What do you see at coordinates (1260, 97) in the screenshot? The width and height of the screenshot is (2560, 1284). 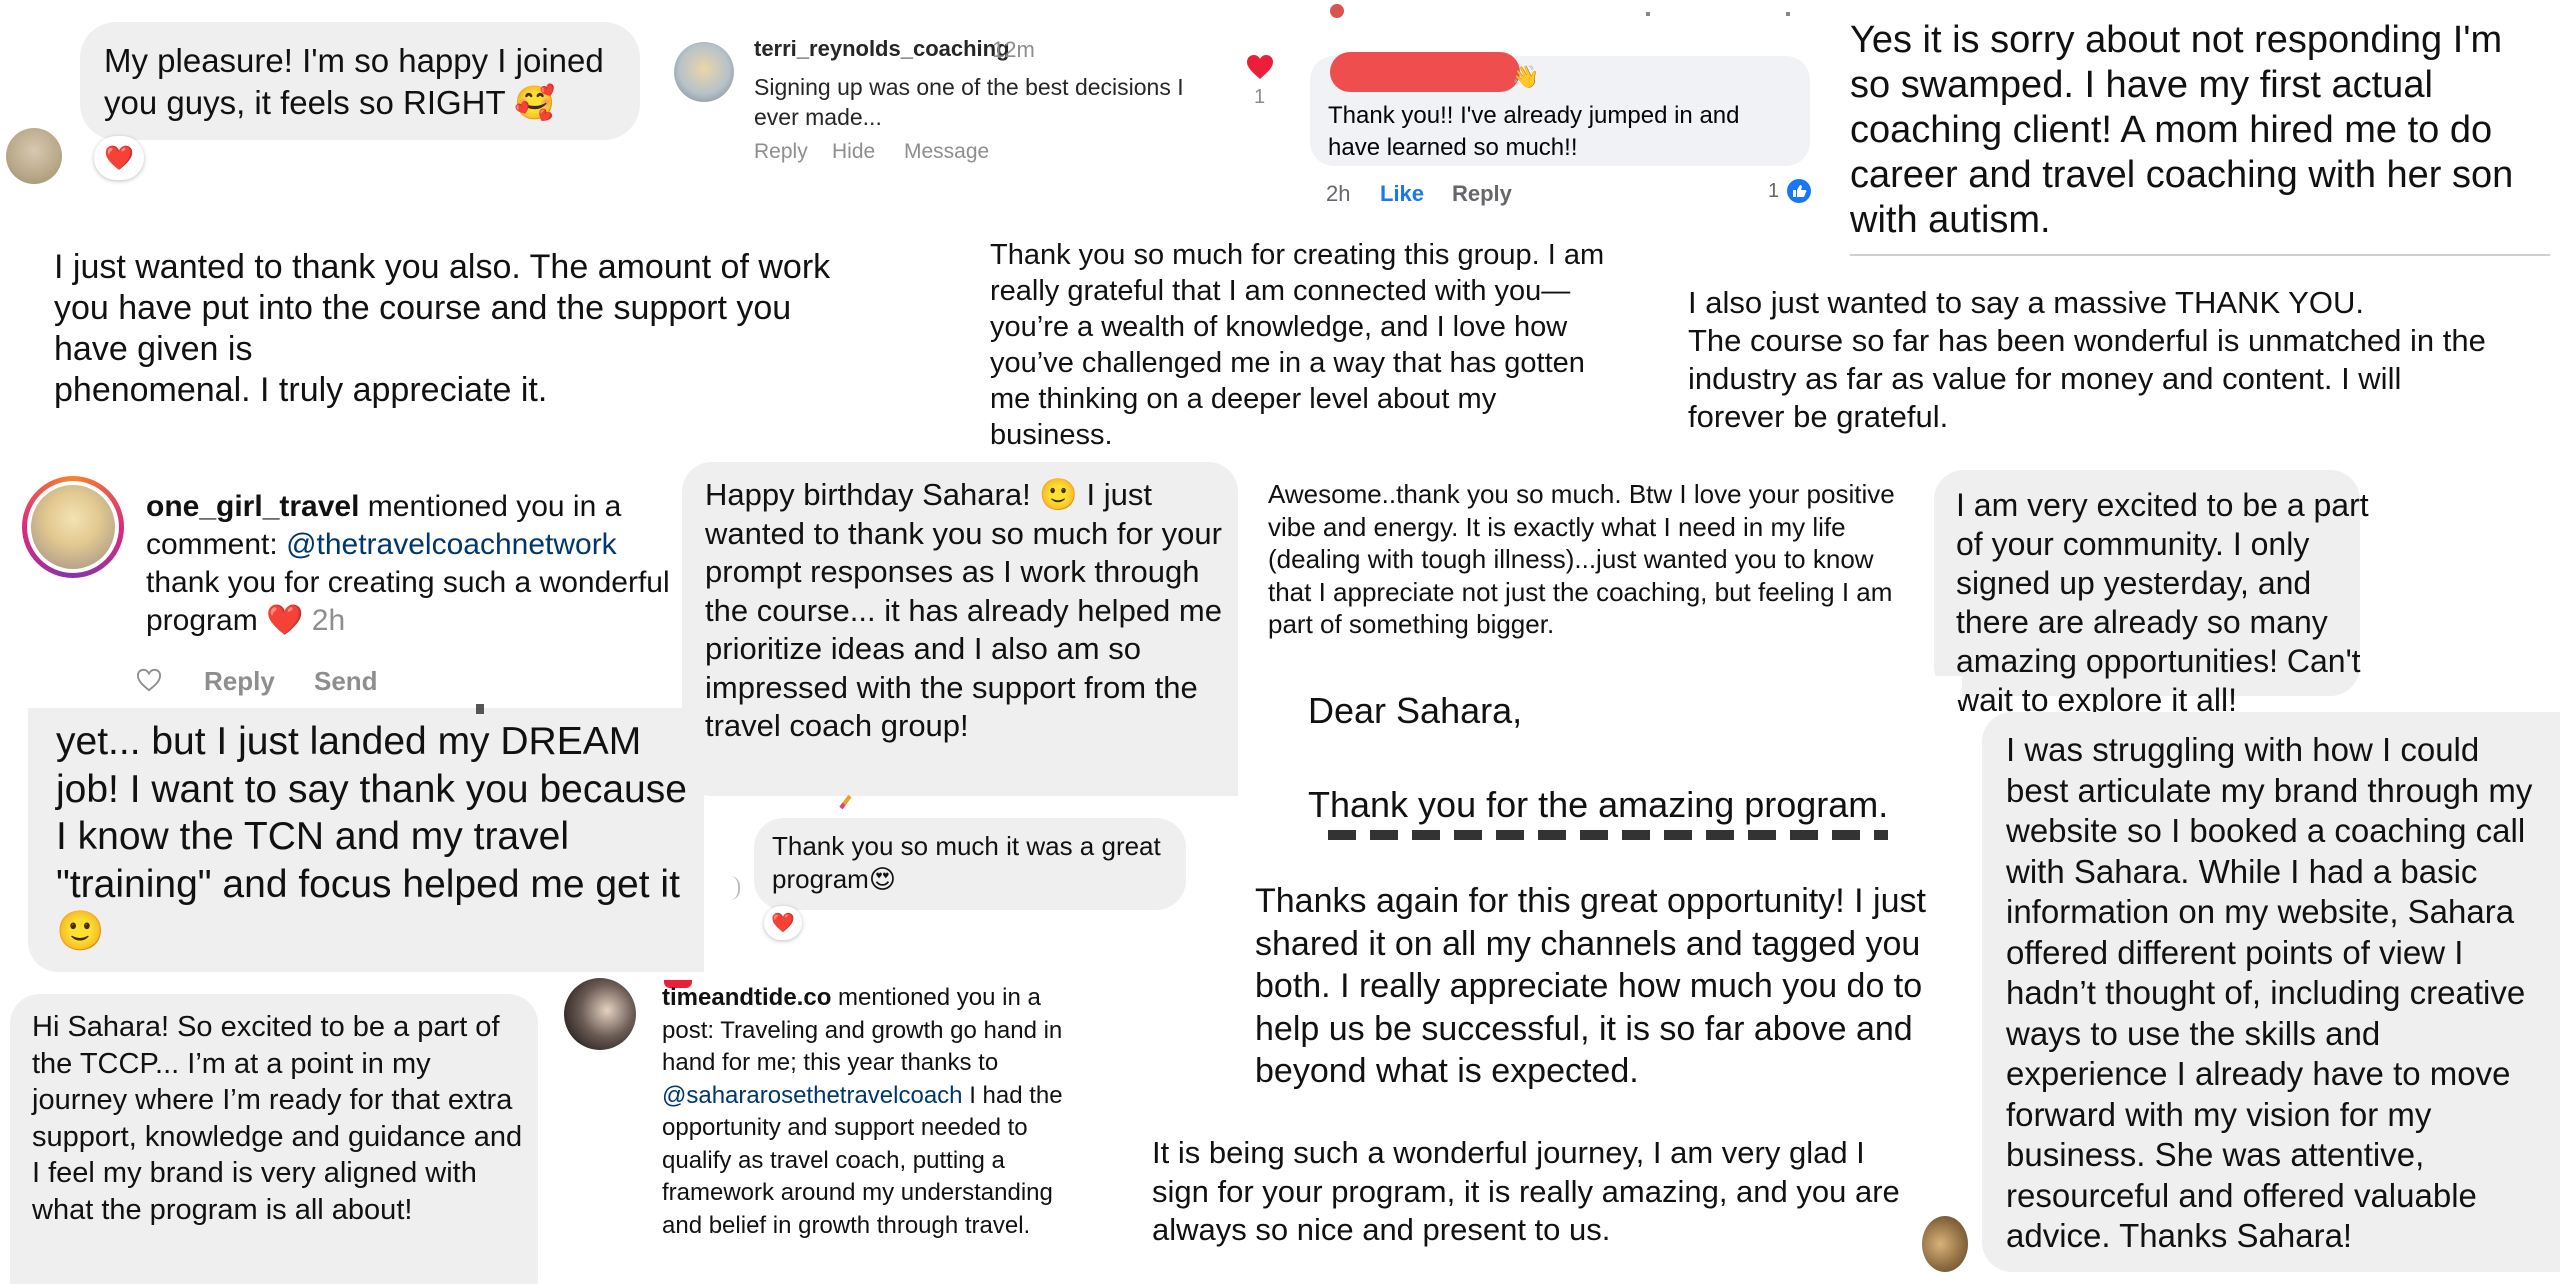 I see `like-count: 1` at bounding box center [1260, 97].